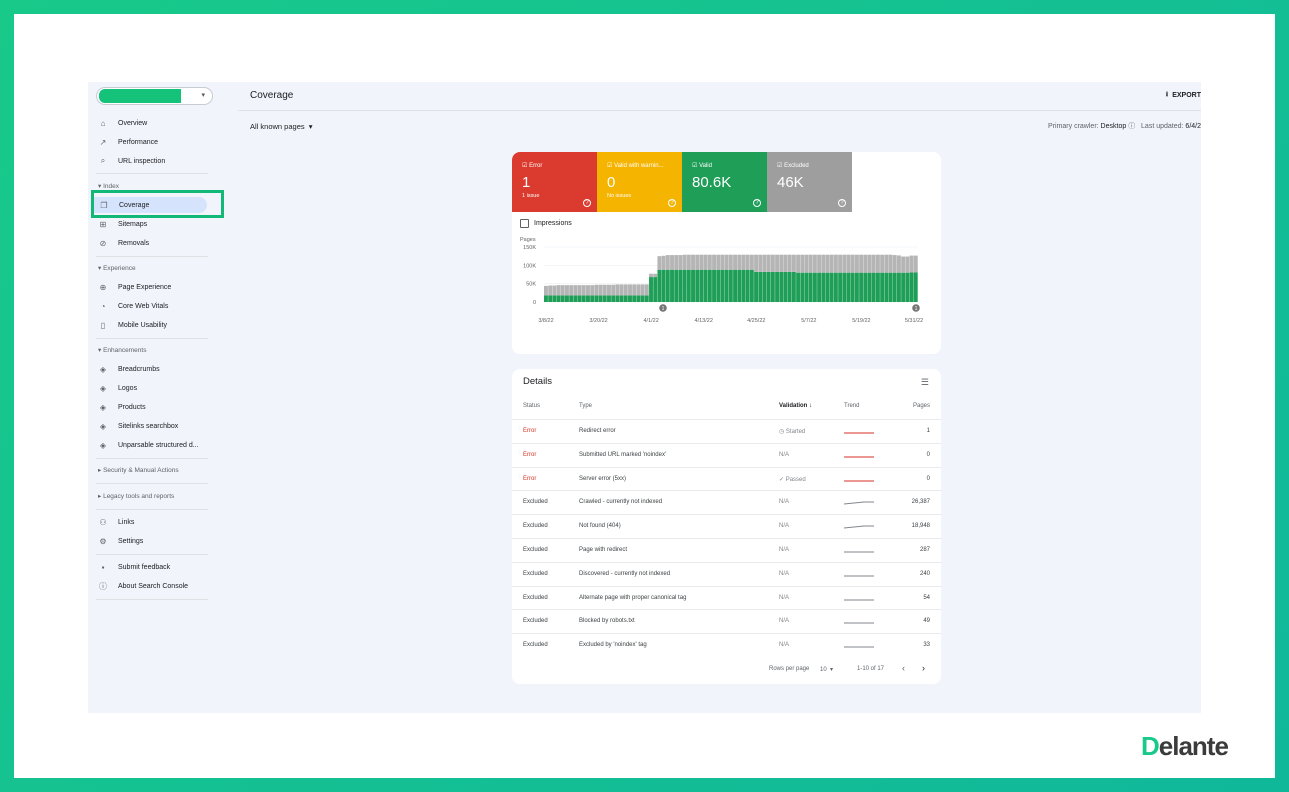 The height and width of the screenshot is (792, 1289). I want to click on trend-sparkline, so click(859, 623).